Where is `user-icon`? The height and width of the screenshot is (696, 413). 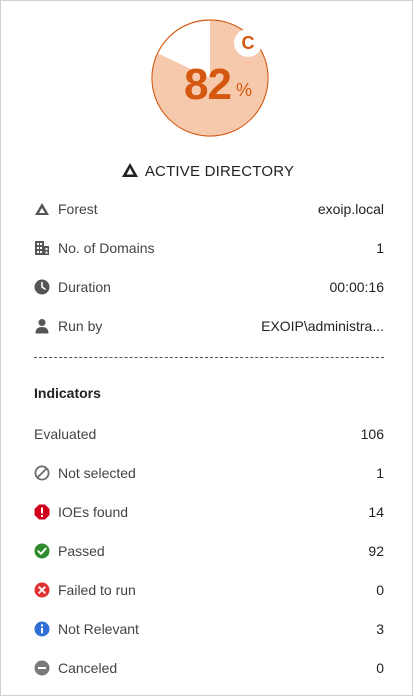 user-icon is located at coordinates (42, 326).